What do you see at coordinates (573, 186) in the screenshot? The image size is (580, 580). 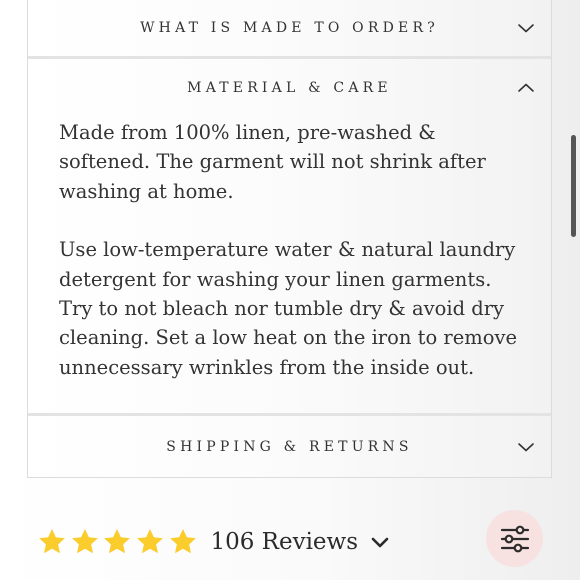 I see `scrollbar-thumb` at bounding box center [573, 186].